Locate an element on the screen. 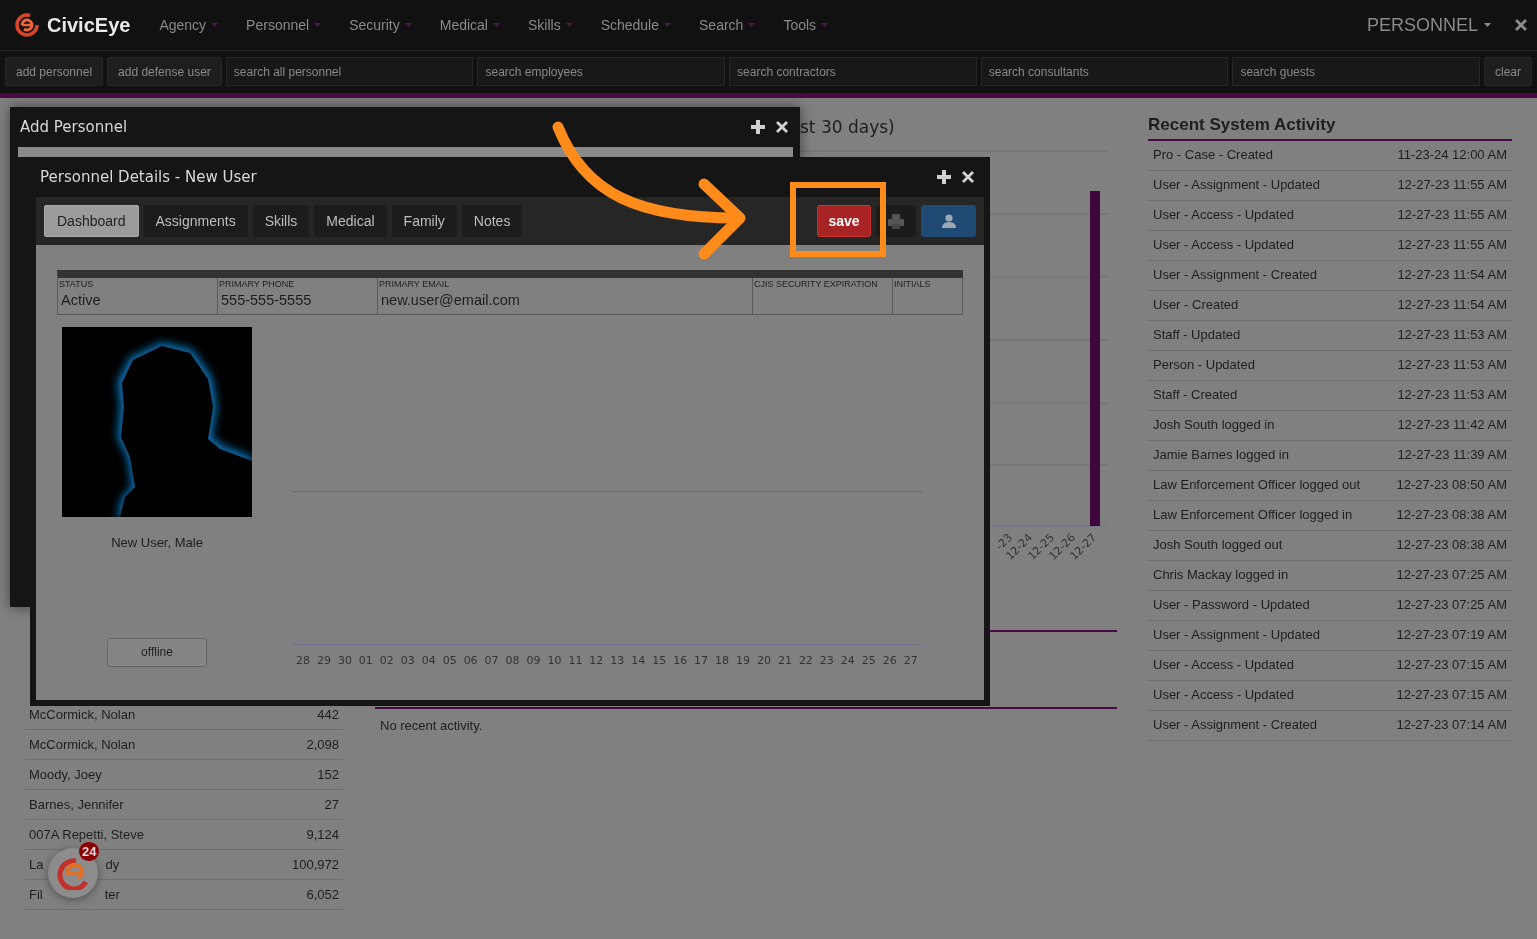 This screenshot has width=1537, height=939. axis-label: 20 is located at coordinates (763, 661).